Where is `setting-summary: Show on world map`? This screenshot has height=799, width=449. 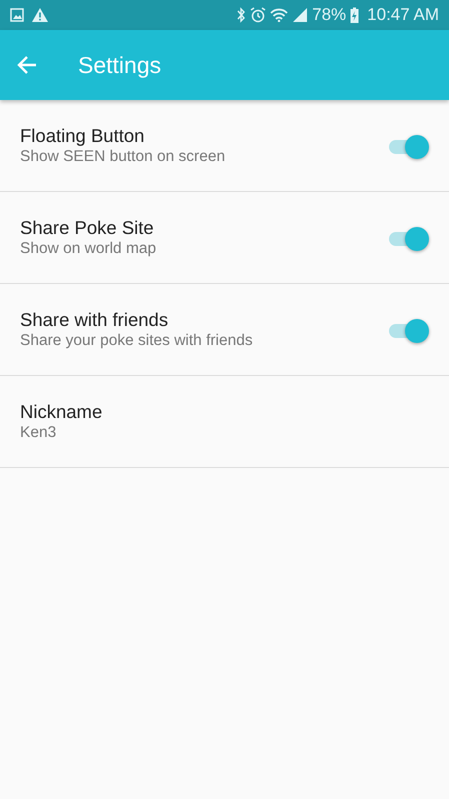 setting-summary: Show on world map is located at coordinates (89, 248).